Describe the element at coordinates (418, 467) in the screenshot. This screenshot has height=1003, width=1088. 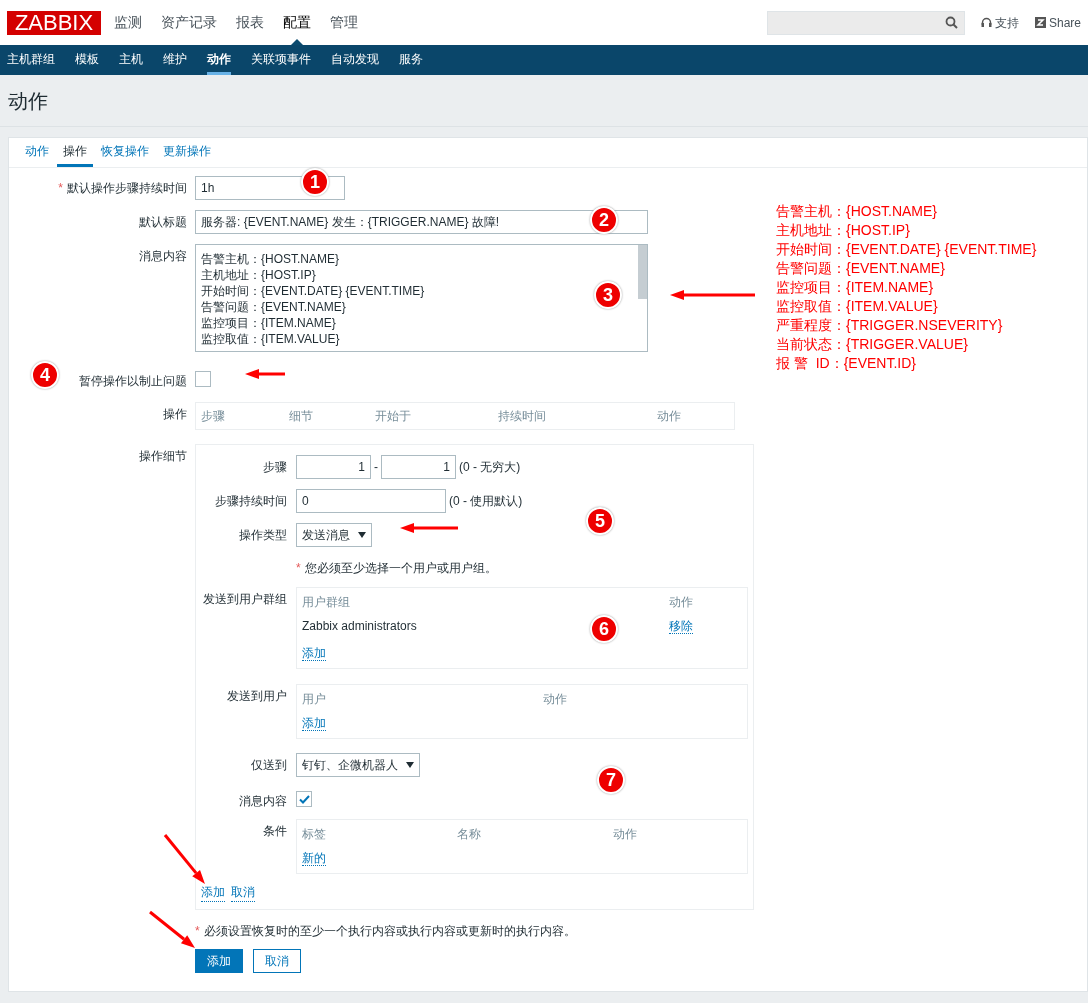
I see `step-to-input: 1` at that location.